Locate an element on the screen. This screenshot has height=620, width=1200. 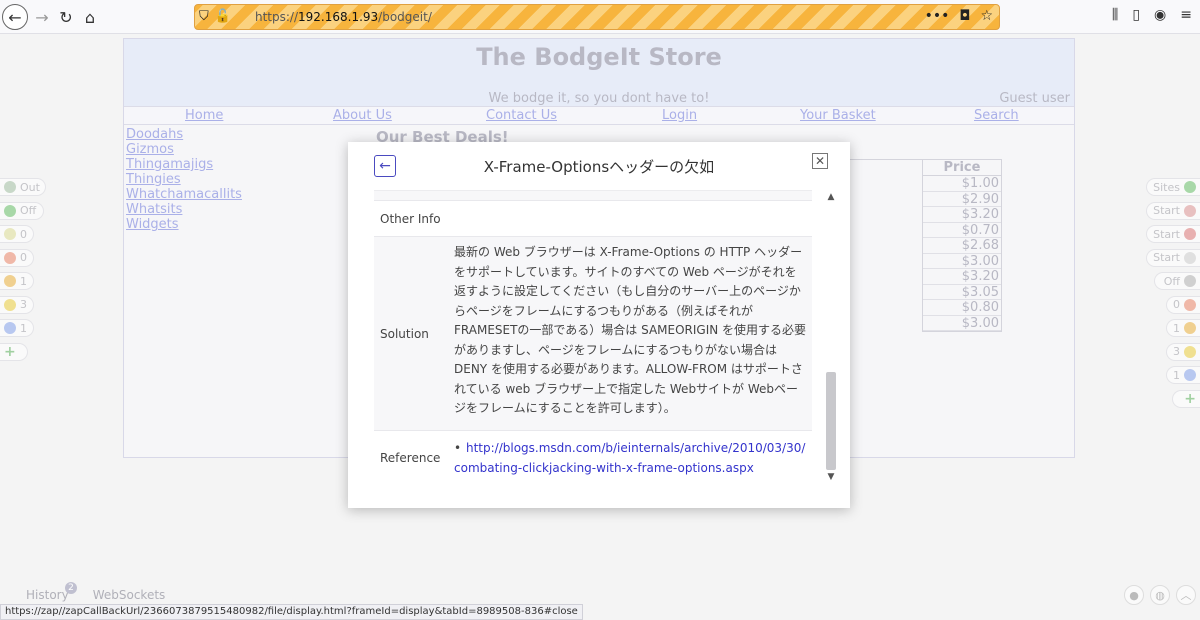
bulb-icon is located at coordinates (10, 234).